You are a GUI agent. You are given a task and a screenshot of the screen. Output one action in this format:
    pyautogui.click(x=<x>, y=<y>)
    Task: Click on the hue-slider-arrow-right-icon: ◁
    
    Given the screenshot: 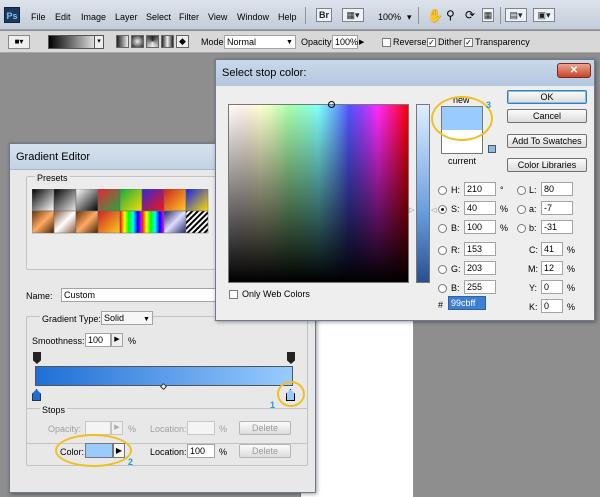 What is the action you would take?
    pyautogui.click(x=433, y=210)
    